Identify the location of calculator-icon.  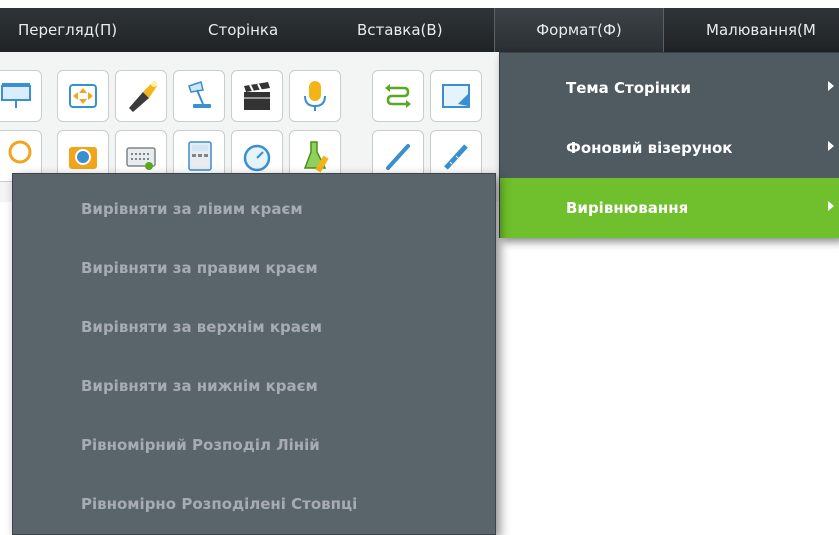
(199, 156).